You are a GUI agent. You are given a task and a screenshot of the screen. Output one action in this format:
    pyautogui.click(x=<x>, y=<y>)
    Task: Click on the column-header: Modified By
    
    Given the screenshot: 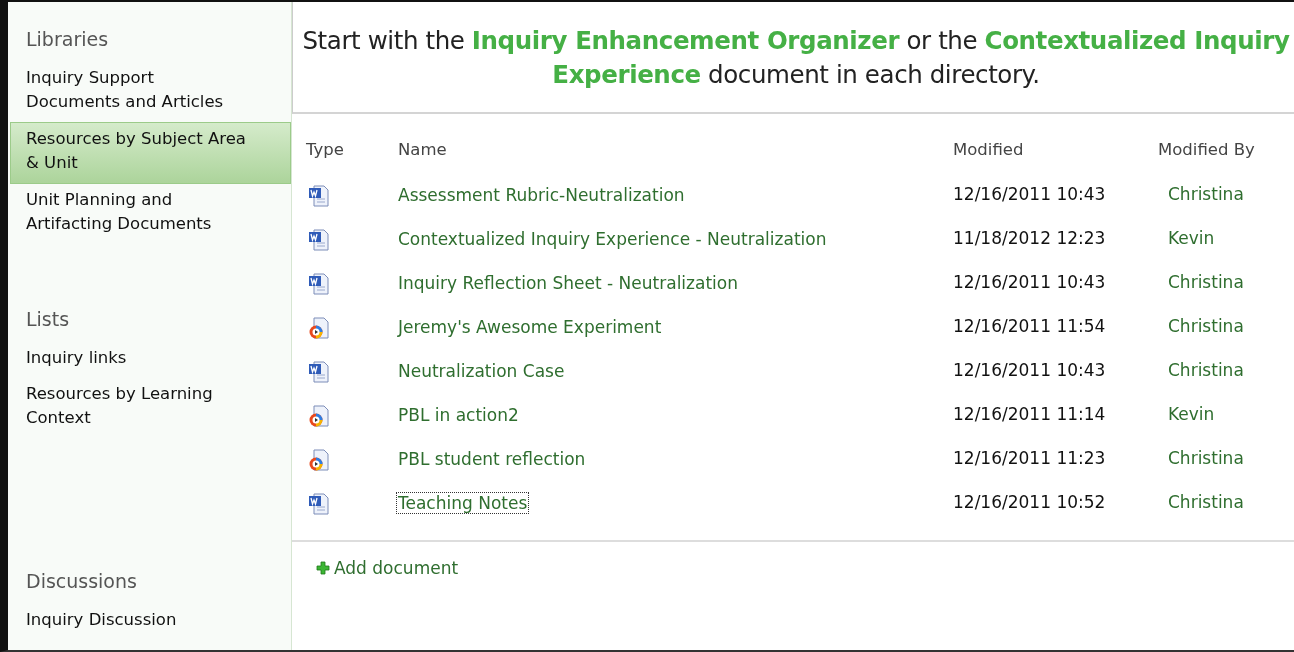 What is the action you would take?
    pyautogui.click(x=1226, y=162)
    